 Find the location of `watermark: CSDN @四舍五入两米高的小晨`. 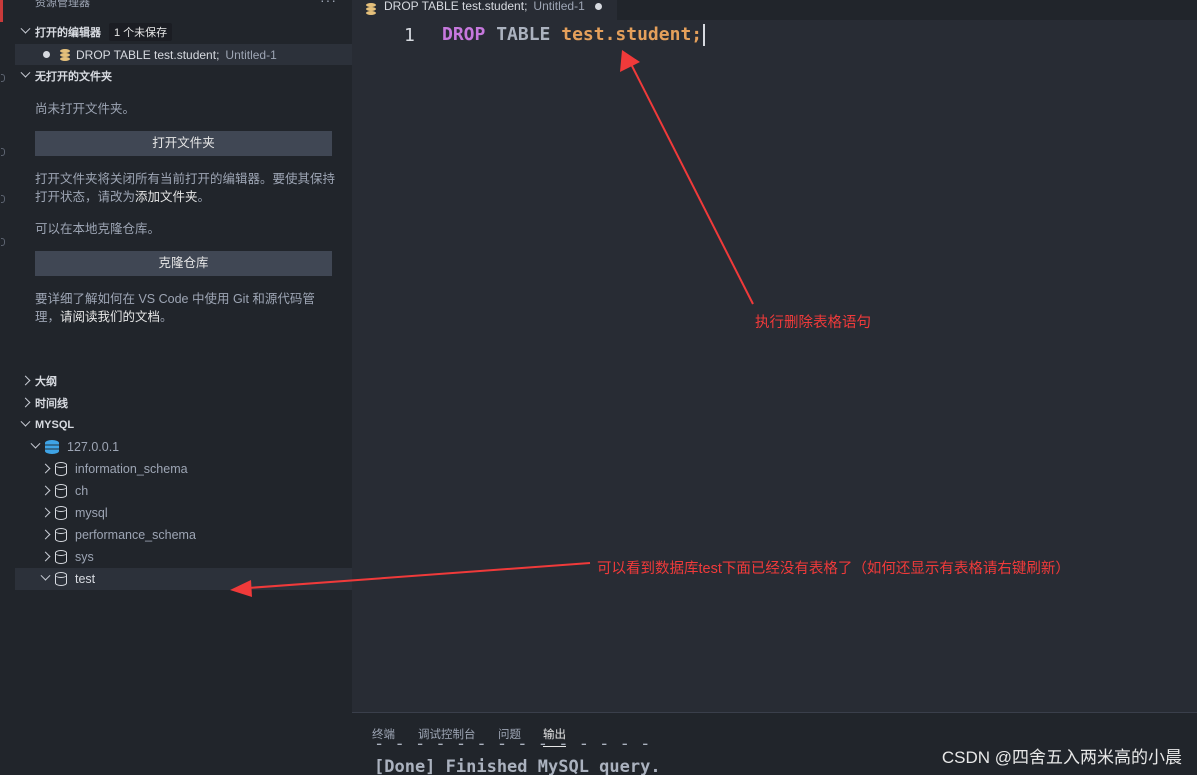

watermark: CSDN @四舍五入两米高的小晨 is located at coordinates (1061, 757).